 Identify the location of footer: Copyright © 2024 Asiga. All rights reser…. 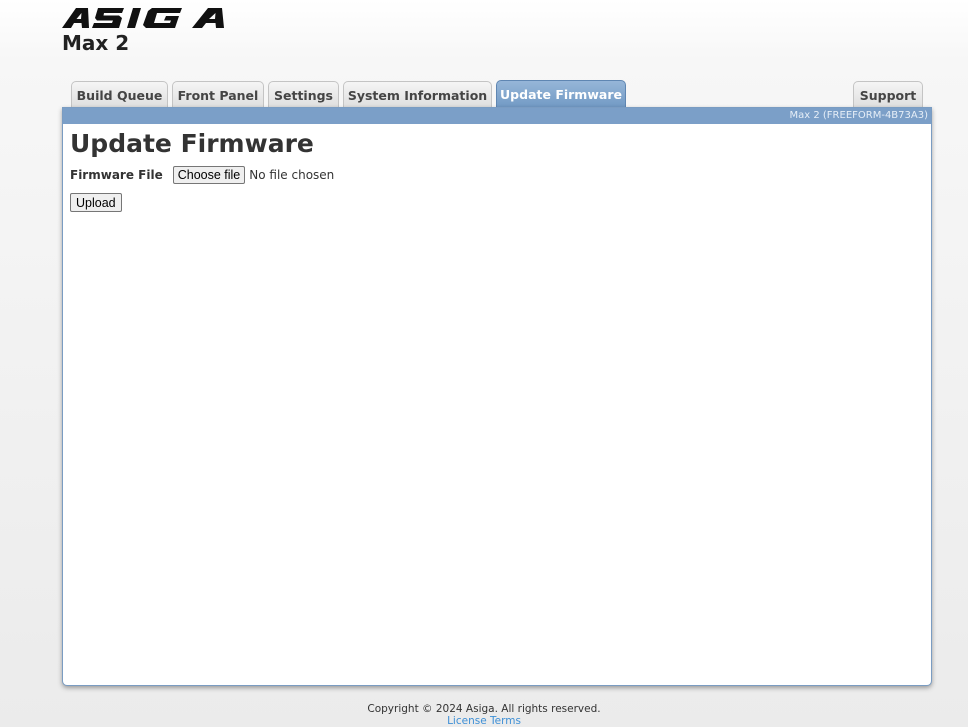
(484, 715).